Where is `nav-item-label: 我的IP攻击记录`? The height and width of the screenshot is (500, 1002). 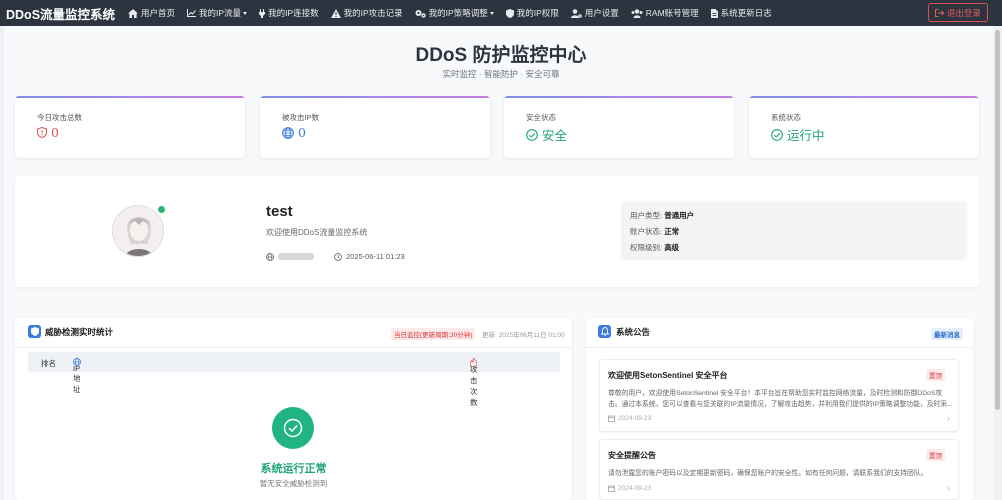 nav-item-label: 我的IP攻击记录 is located at coordinates (373, 13).